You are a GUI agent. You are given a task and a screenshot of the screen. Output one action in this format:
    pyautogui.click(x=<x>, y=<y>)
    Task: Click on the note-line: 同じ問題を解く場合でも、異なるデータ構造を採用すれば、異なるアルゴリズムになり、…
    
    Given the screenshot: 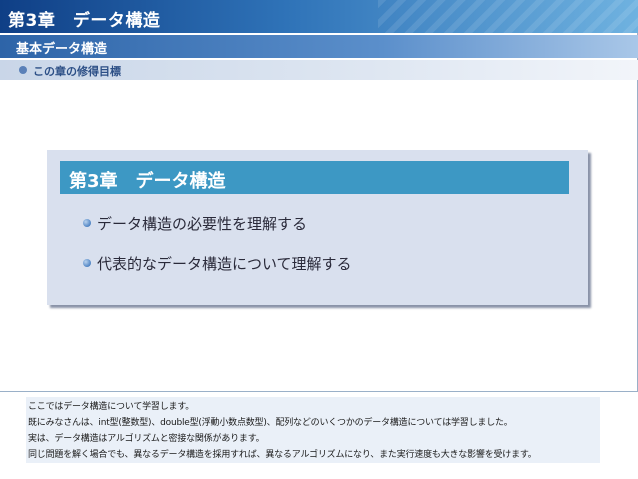 What is the action you would take?
    pyautogui.click(x=282, y=455)
    